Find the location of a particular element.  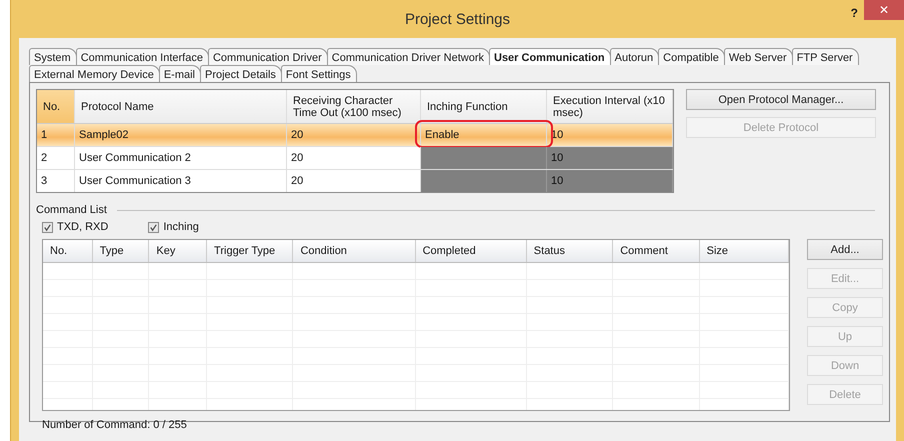

column-header: Inching Function is located at coordinates (484, 106).